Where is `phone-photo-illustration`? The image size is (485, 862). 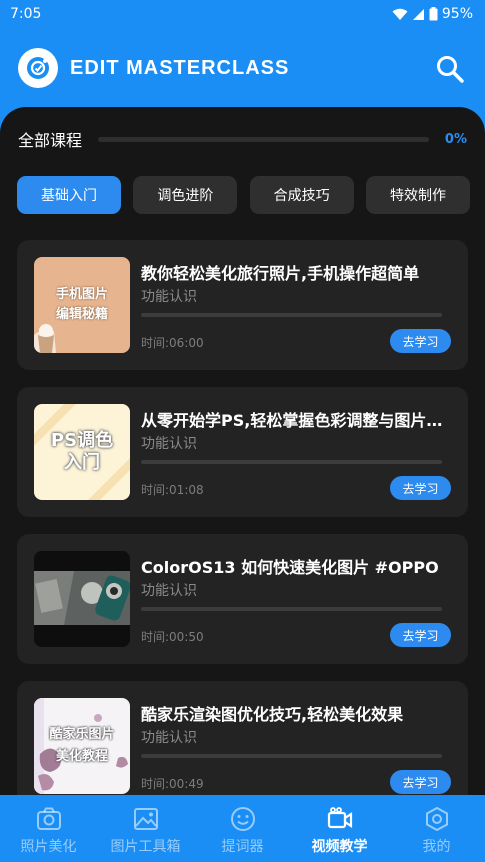 phone-photo-illustration is located at coordinates (82, 599).